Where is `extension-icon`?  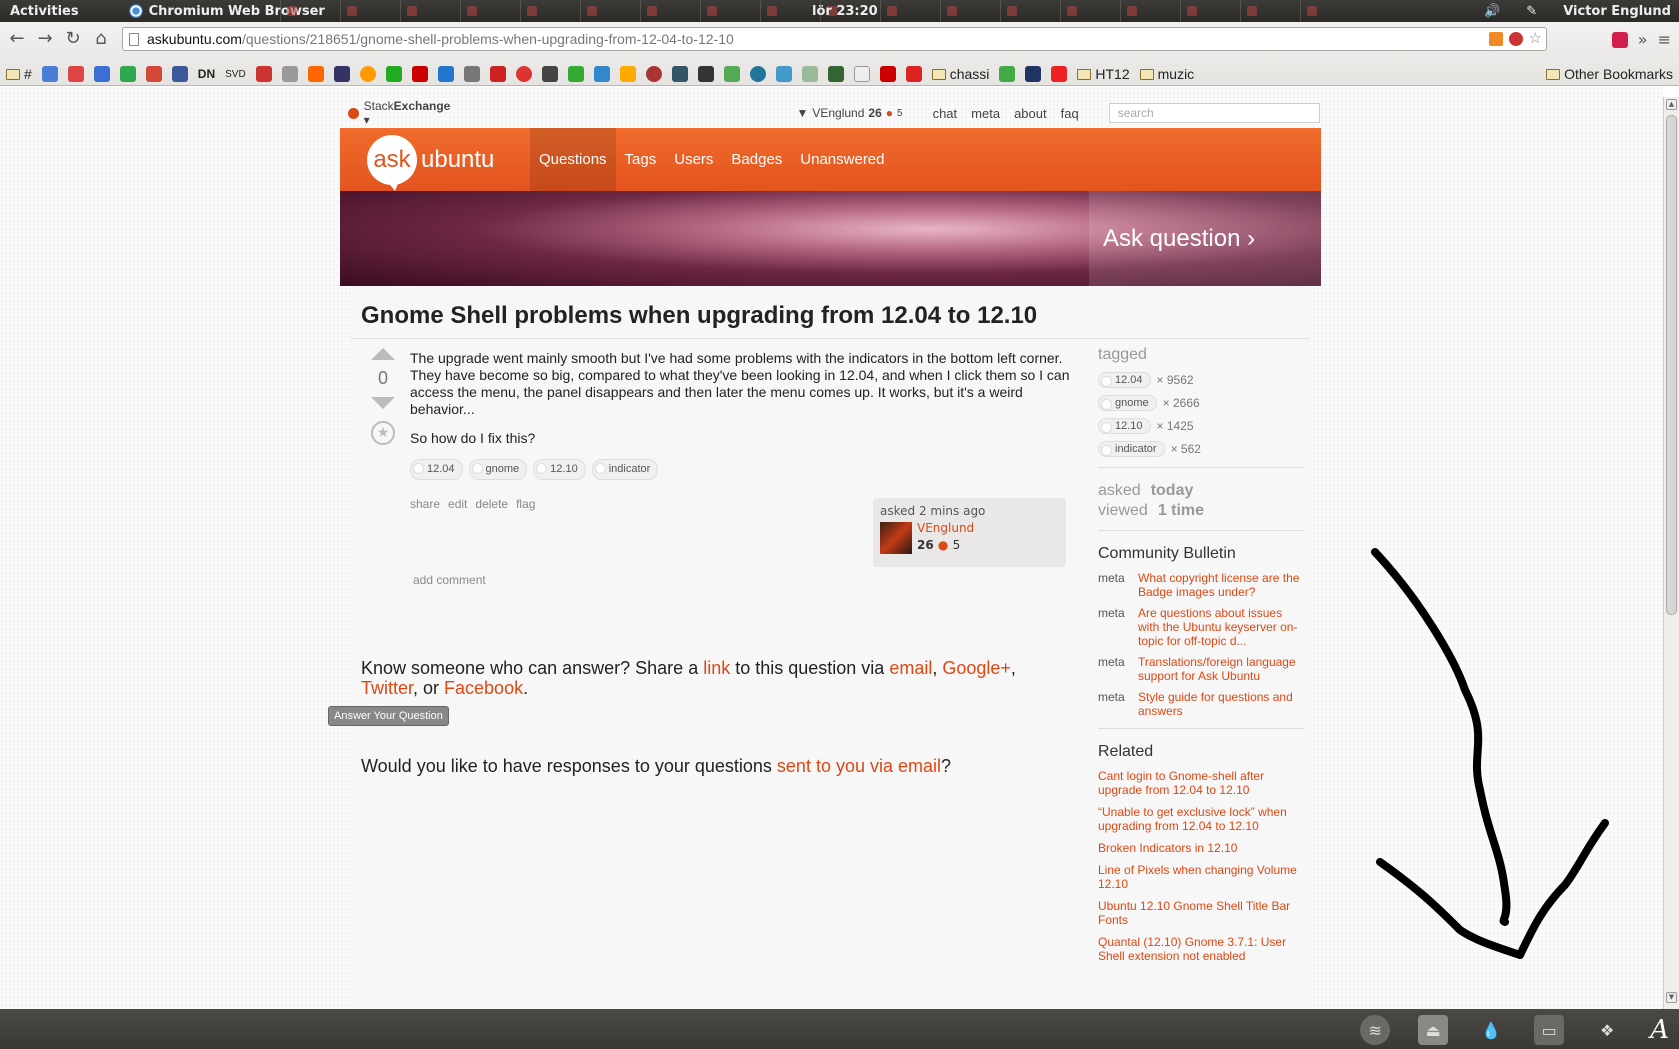
extension-icon is located at coordinates (1619, 39).